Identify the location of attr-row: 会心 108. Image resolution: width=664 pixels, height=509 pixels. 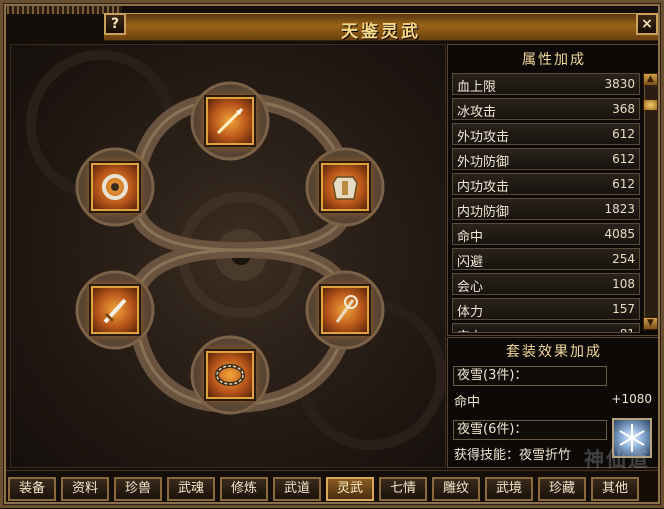
(546, 284).